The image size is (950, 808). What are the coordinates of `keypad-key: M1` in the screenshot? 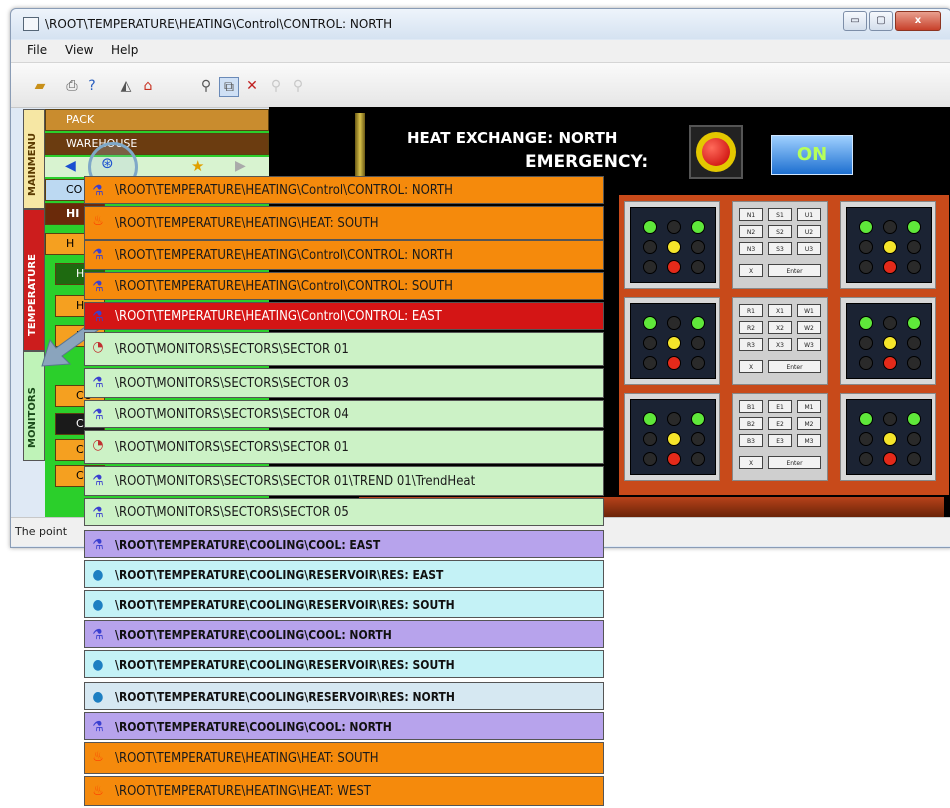 It's located at (809, 406).